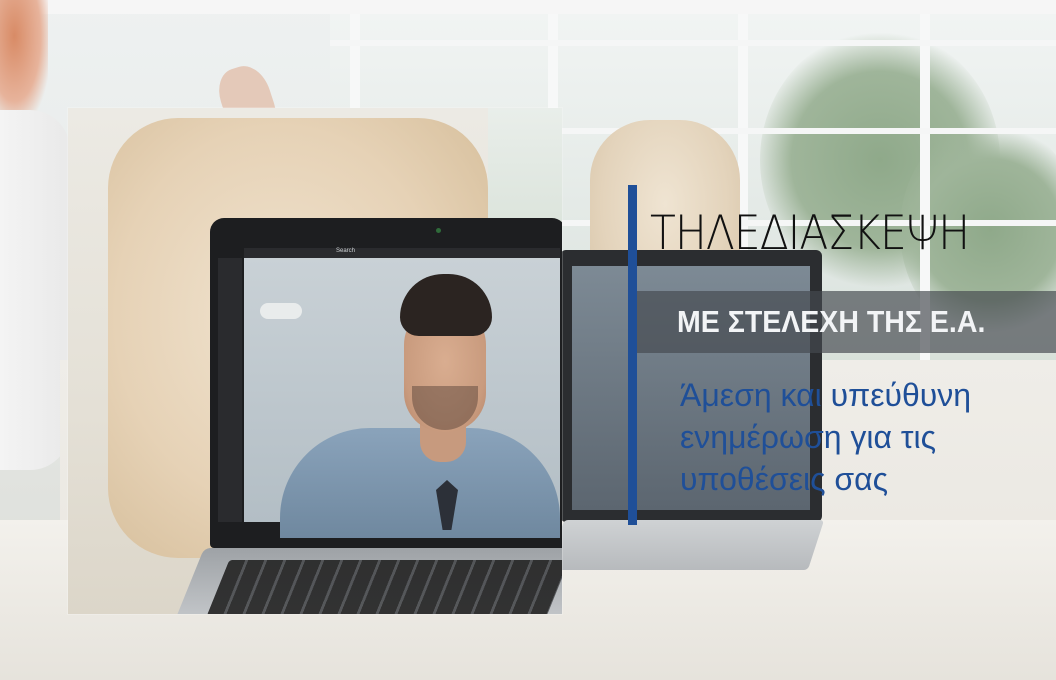 This screenshot has height=680, width=1056. What do you see at coordinates (808, 437) in the screenshot?
I see `tagline-line: ενημέρωση για τις` at bounding box center [808, 437].